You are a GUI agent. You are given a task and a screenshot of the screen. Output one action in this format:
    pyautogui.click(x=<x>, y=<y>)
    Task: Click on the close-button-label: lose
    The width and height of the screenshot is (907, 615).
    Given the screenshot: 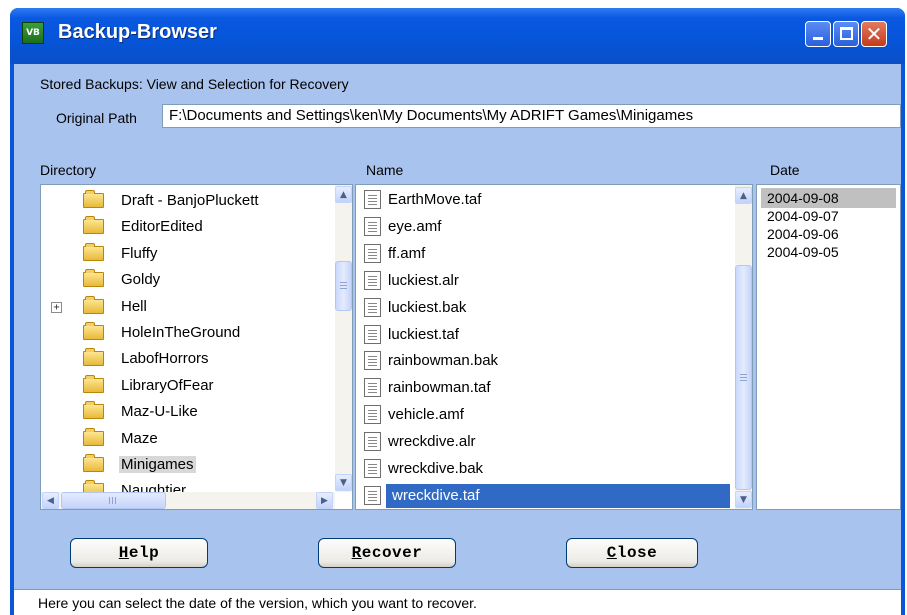 What is the action you would take?
    pyautogui.click(x=637, y=553)
    